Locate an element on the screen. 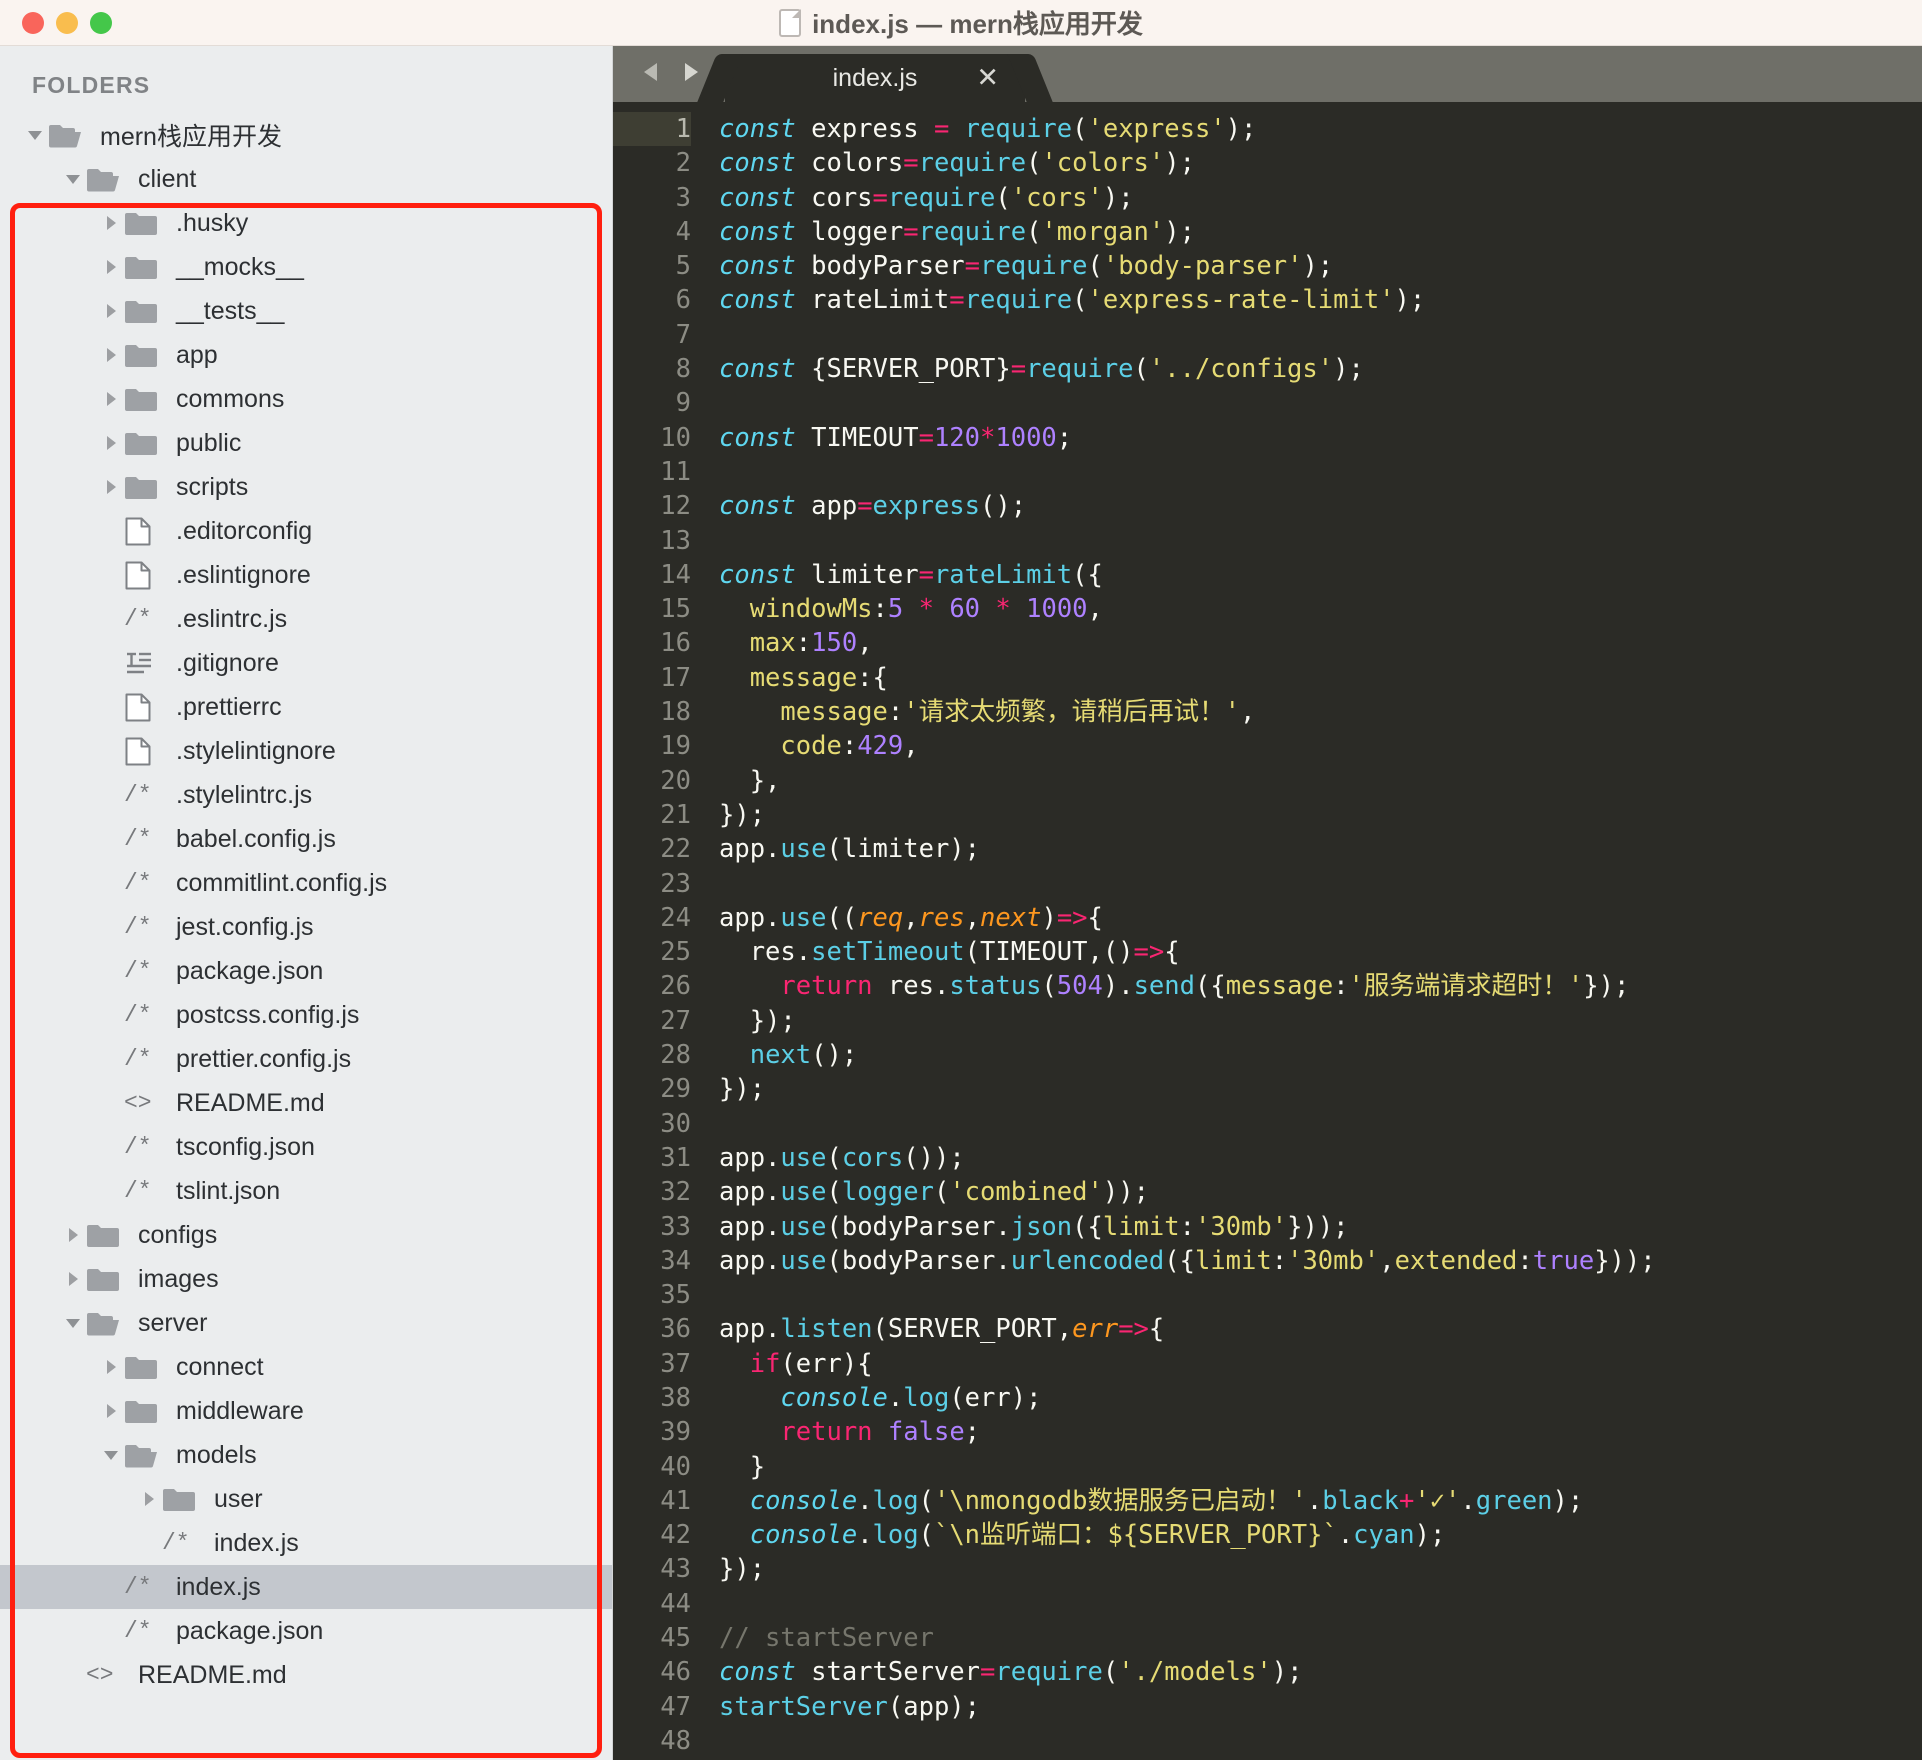 The image size is (1922, 1760). tree-item-connect: connect is located at coordinates (306, 1367).